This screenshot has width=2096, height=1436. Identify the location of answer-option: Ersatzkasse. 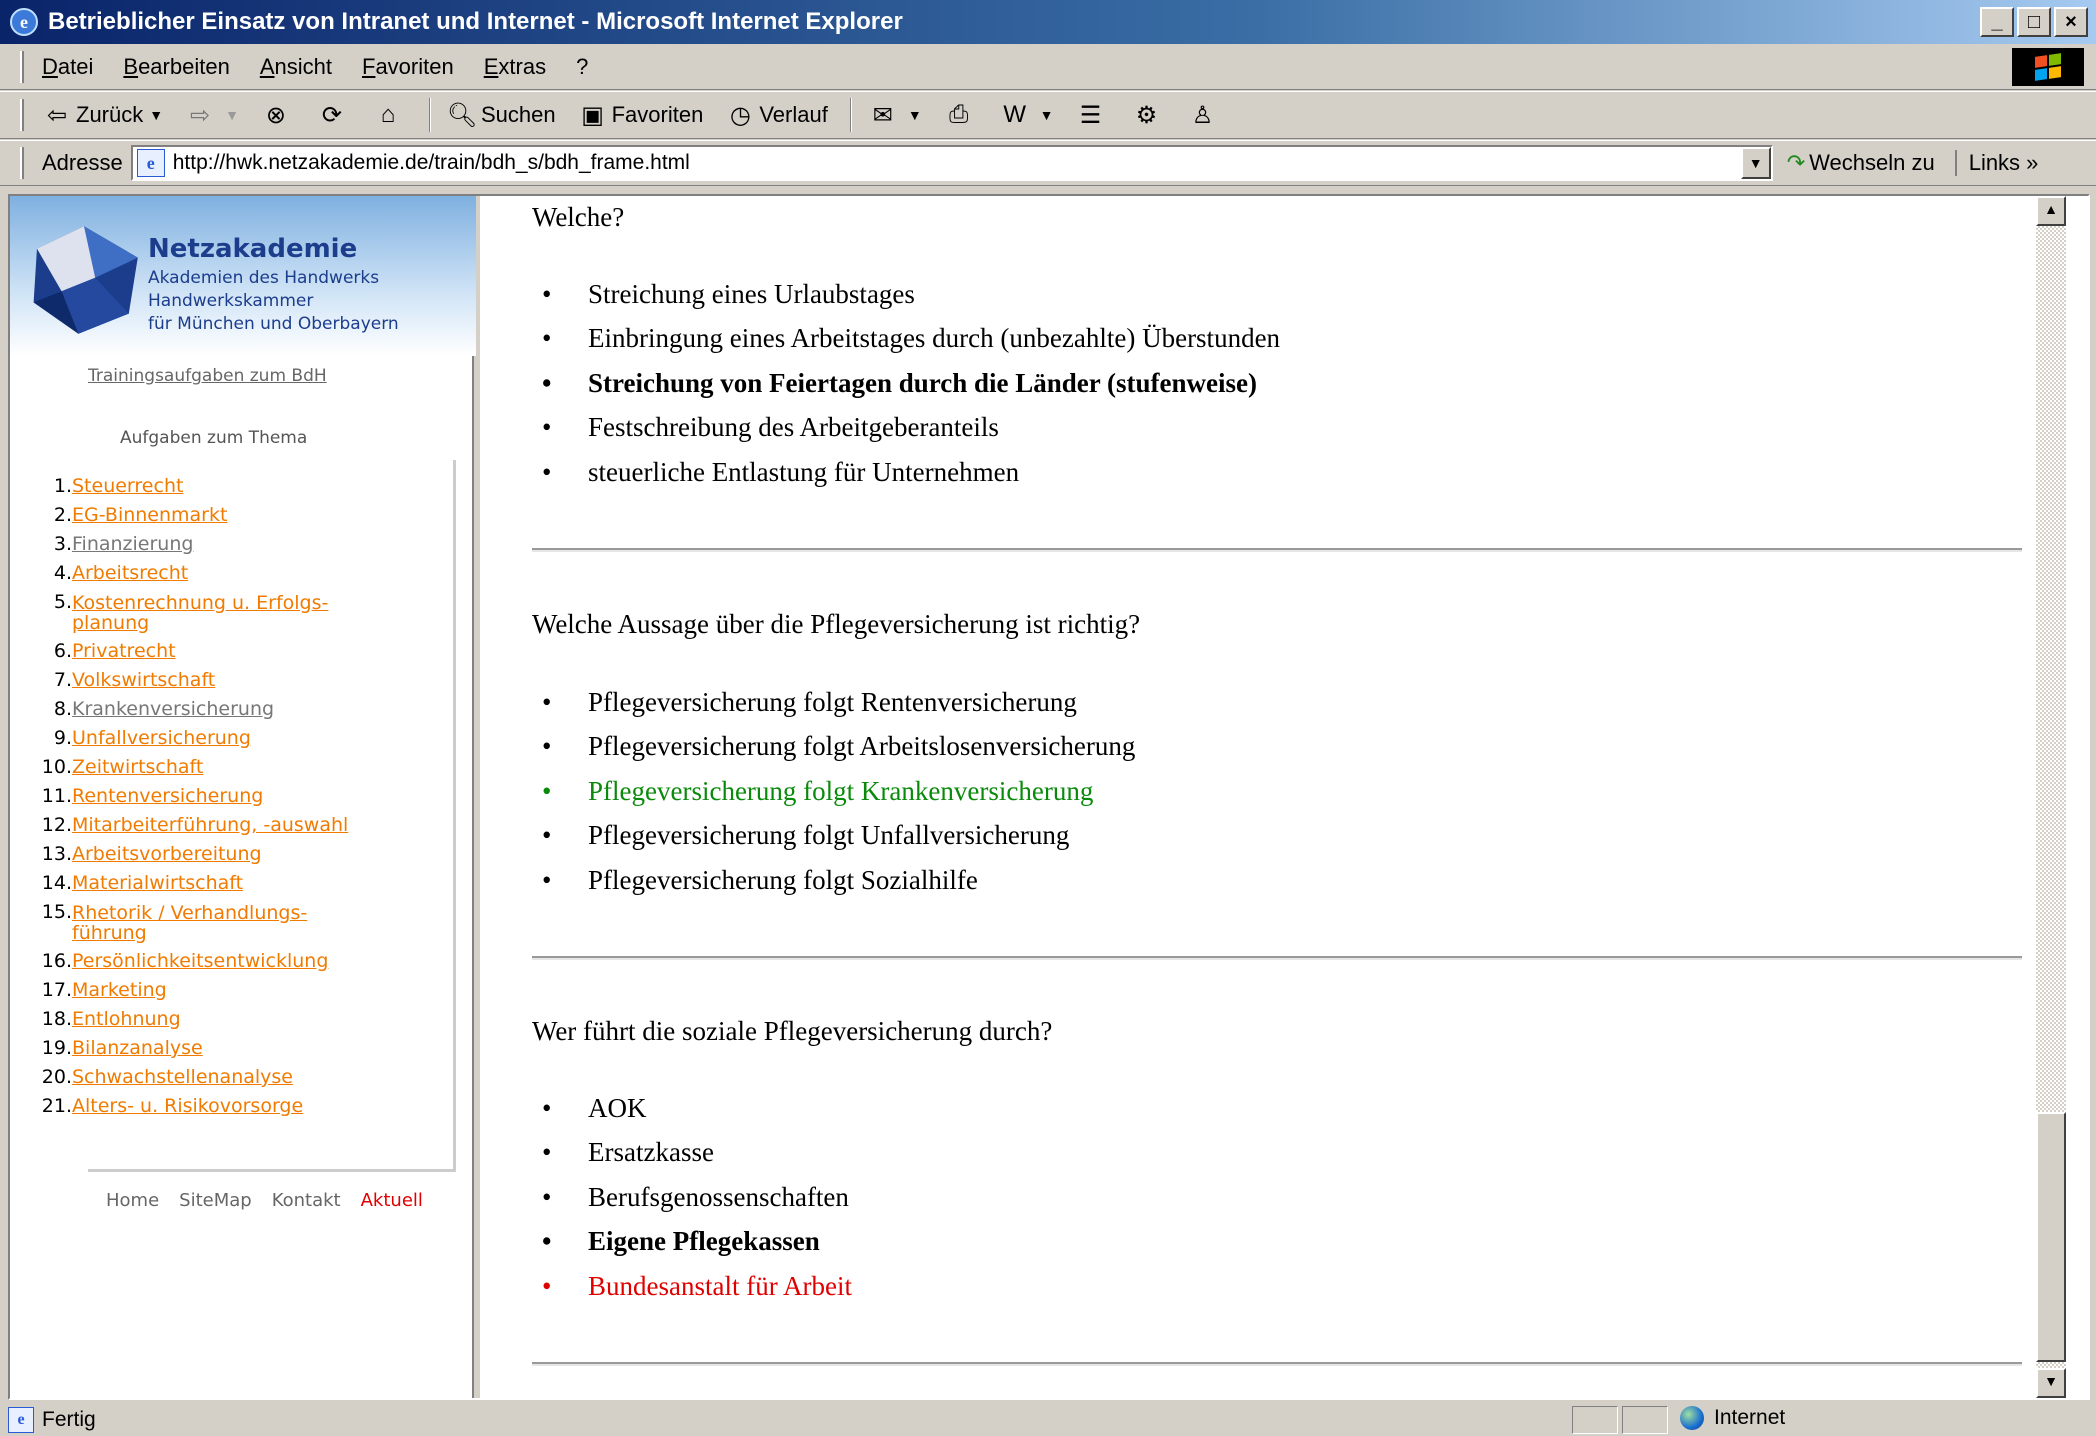
(697, 1153).